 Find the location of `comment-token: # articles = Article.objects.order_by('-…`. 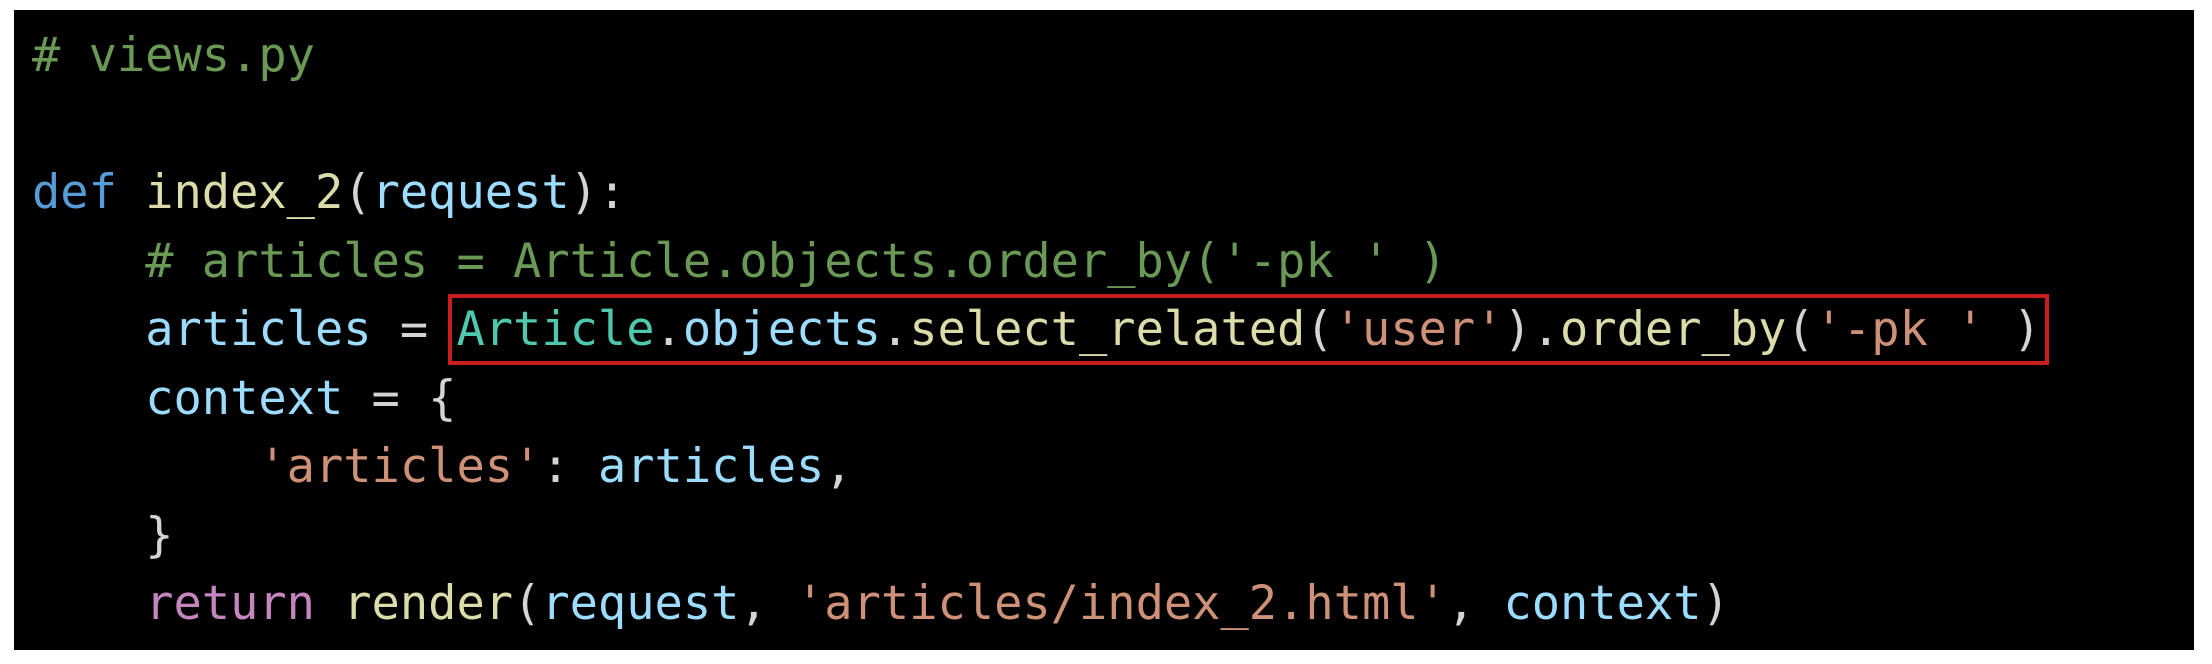

comment-token: # articles = Article.objects.order_by('-… is located at coordinates (796, 261).